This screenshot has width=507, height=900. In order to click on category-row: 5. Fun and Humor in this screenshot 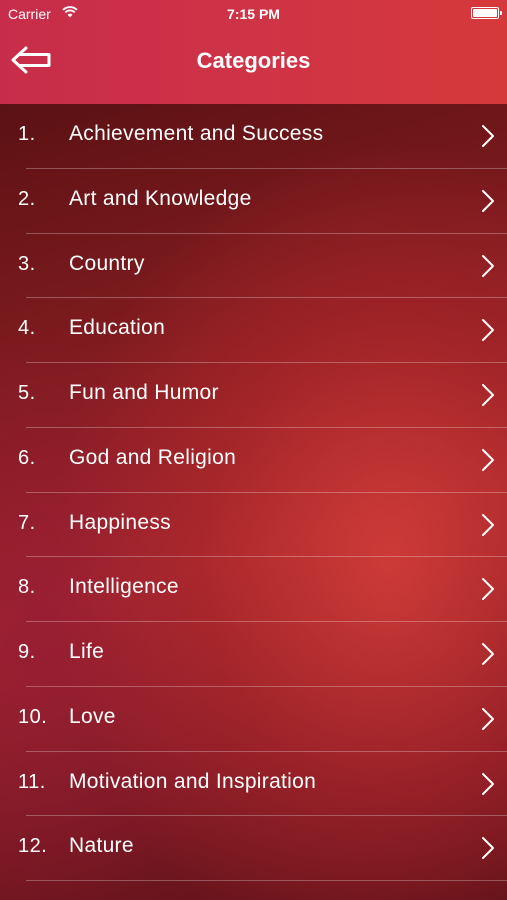, I will do `click(253, 395)`.